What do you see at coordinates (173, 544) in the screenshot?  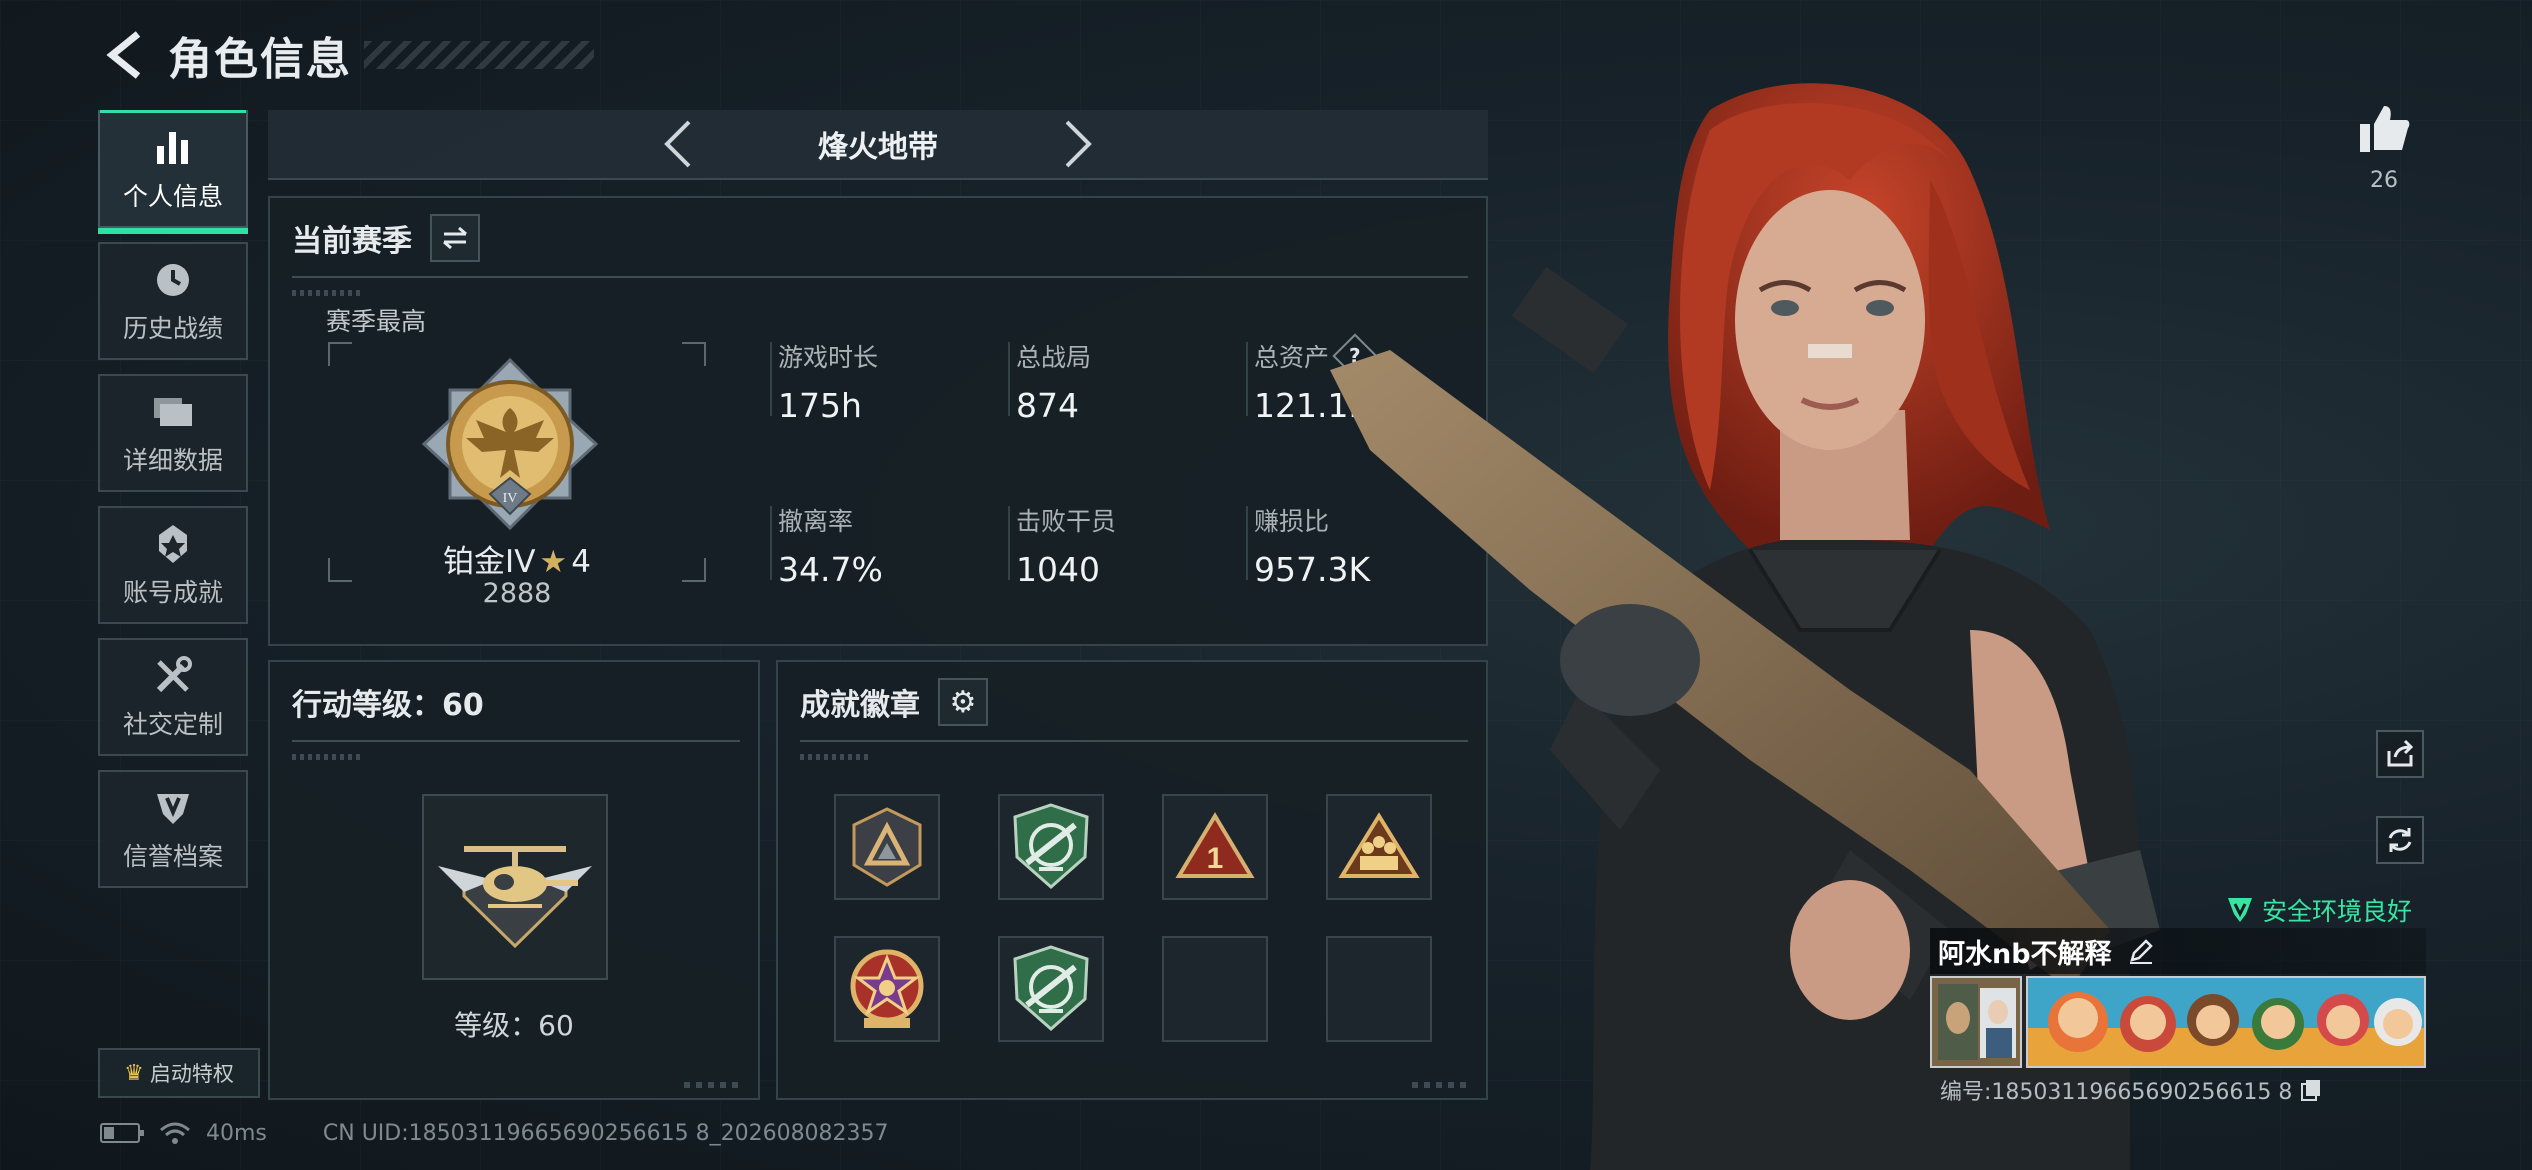 I see `achievement-icon` at bounding box center [173, 544].